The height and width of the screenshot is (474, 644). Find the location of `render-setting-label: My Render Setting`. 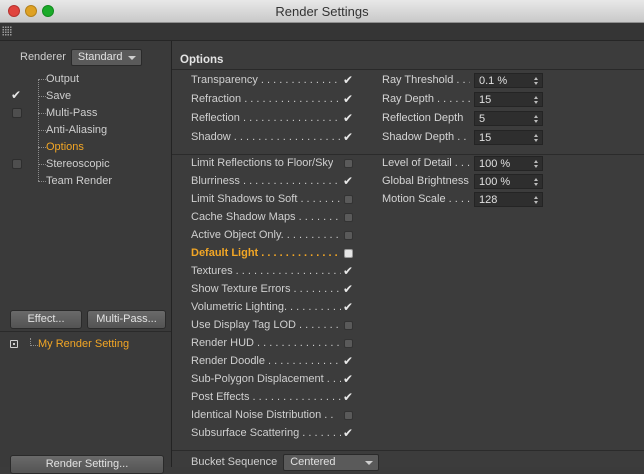

render-setting-label: My Render Setting is located at coordinates (84, 344).